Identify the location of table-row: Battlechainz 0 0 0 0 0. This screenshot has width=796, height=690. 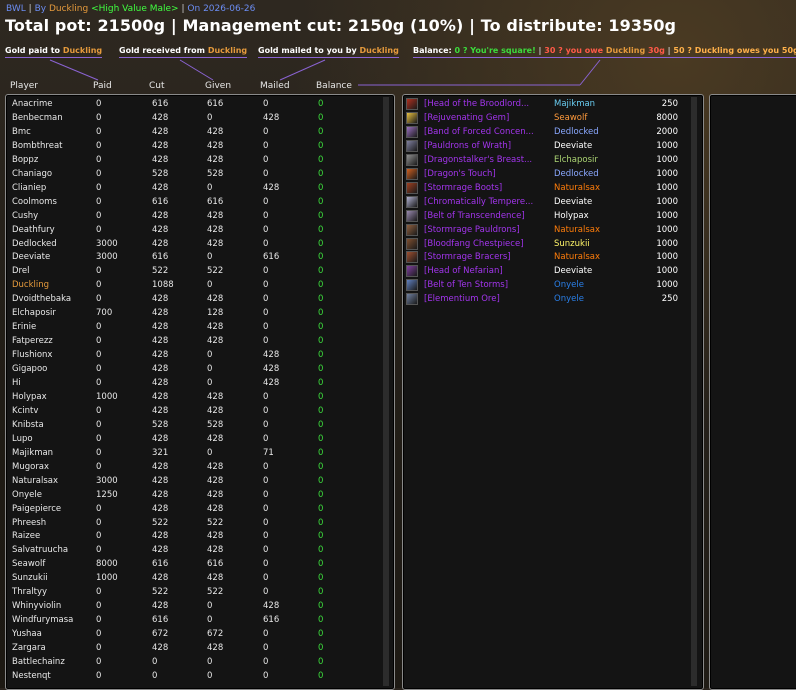
(190, 662).